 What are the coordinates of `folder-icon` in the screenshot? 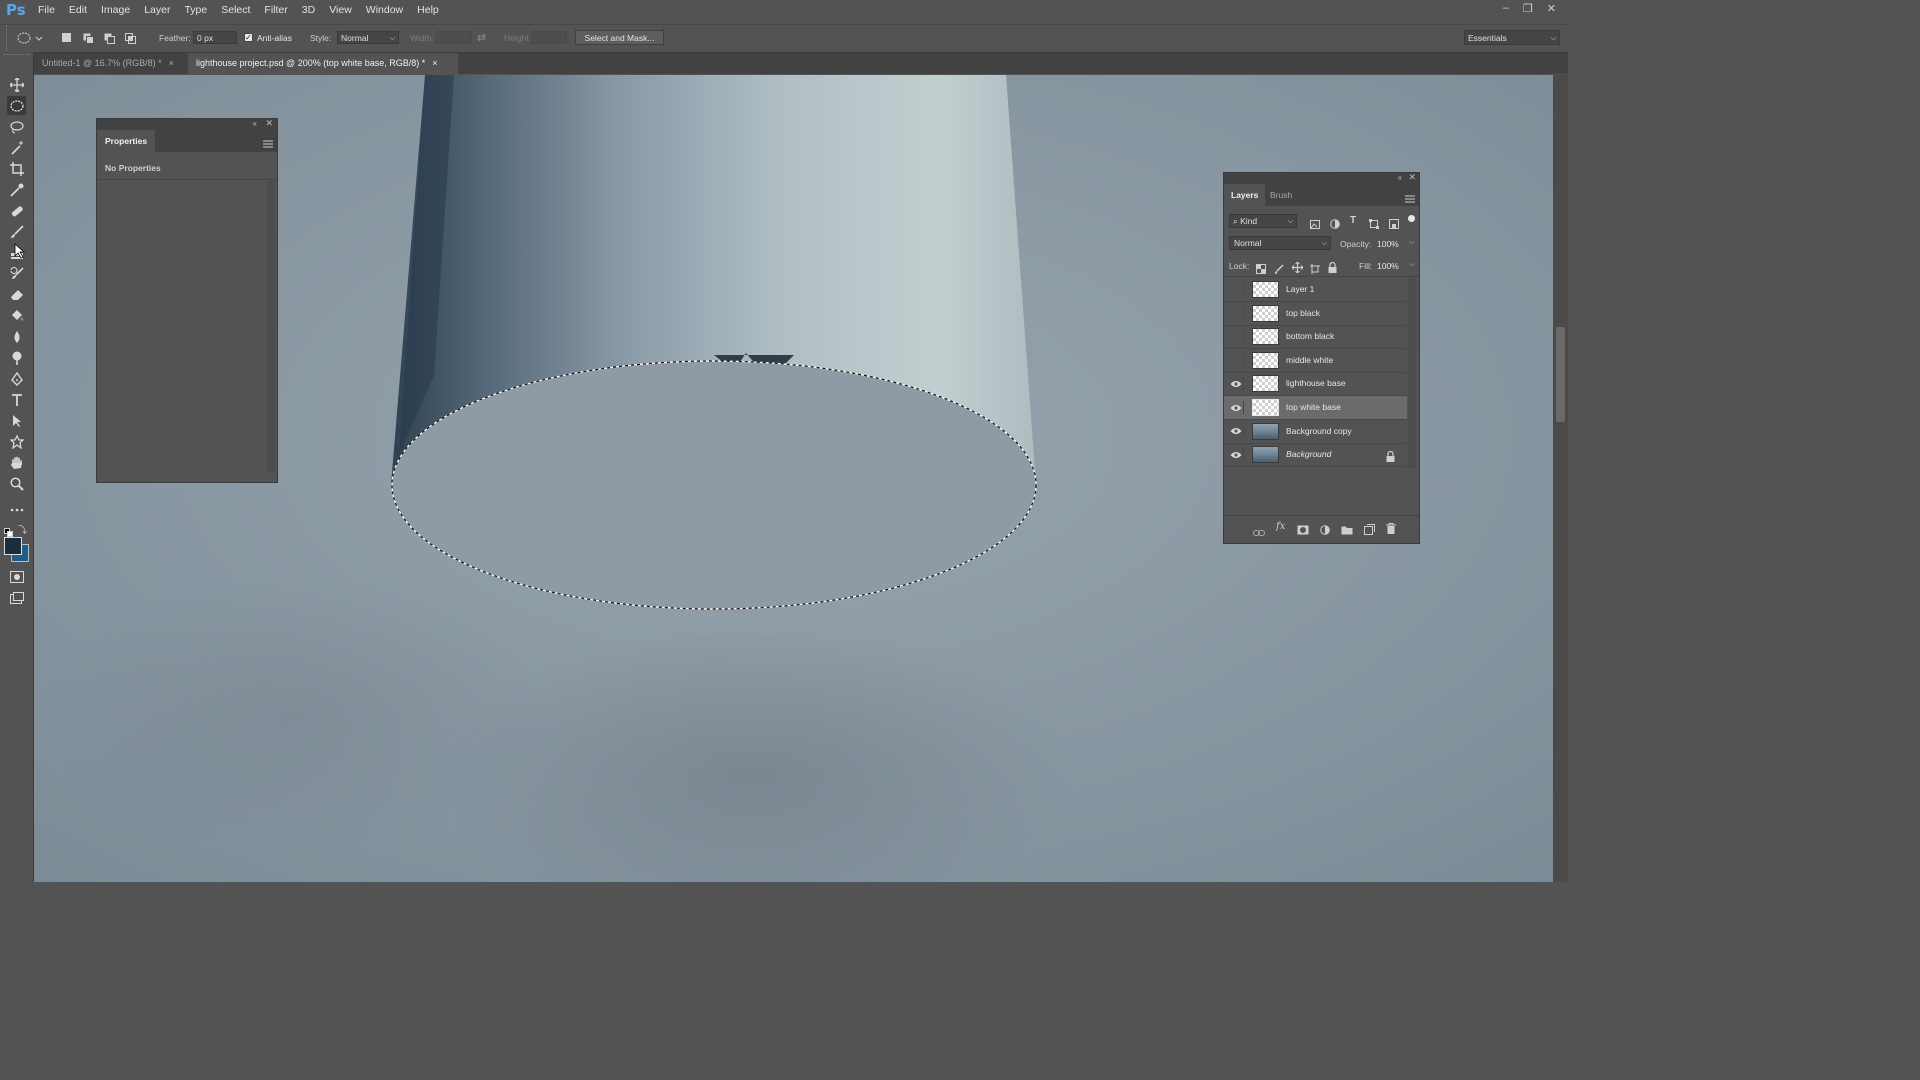 It's located at (1347, 531).